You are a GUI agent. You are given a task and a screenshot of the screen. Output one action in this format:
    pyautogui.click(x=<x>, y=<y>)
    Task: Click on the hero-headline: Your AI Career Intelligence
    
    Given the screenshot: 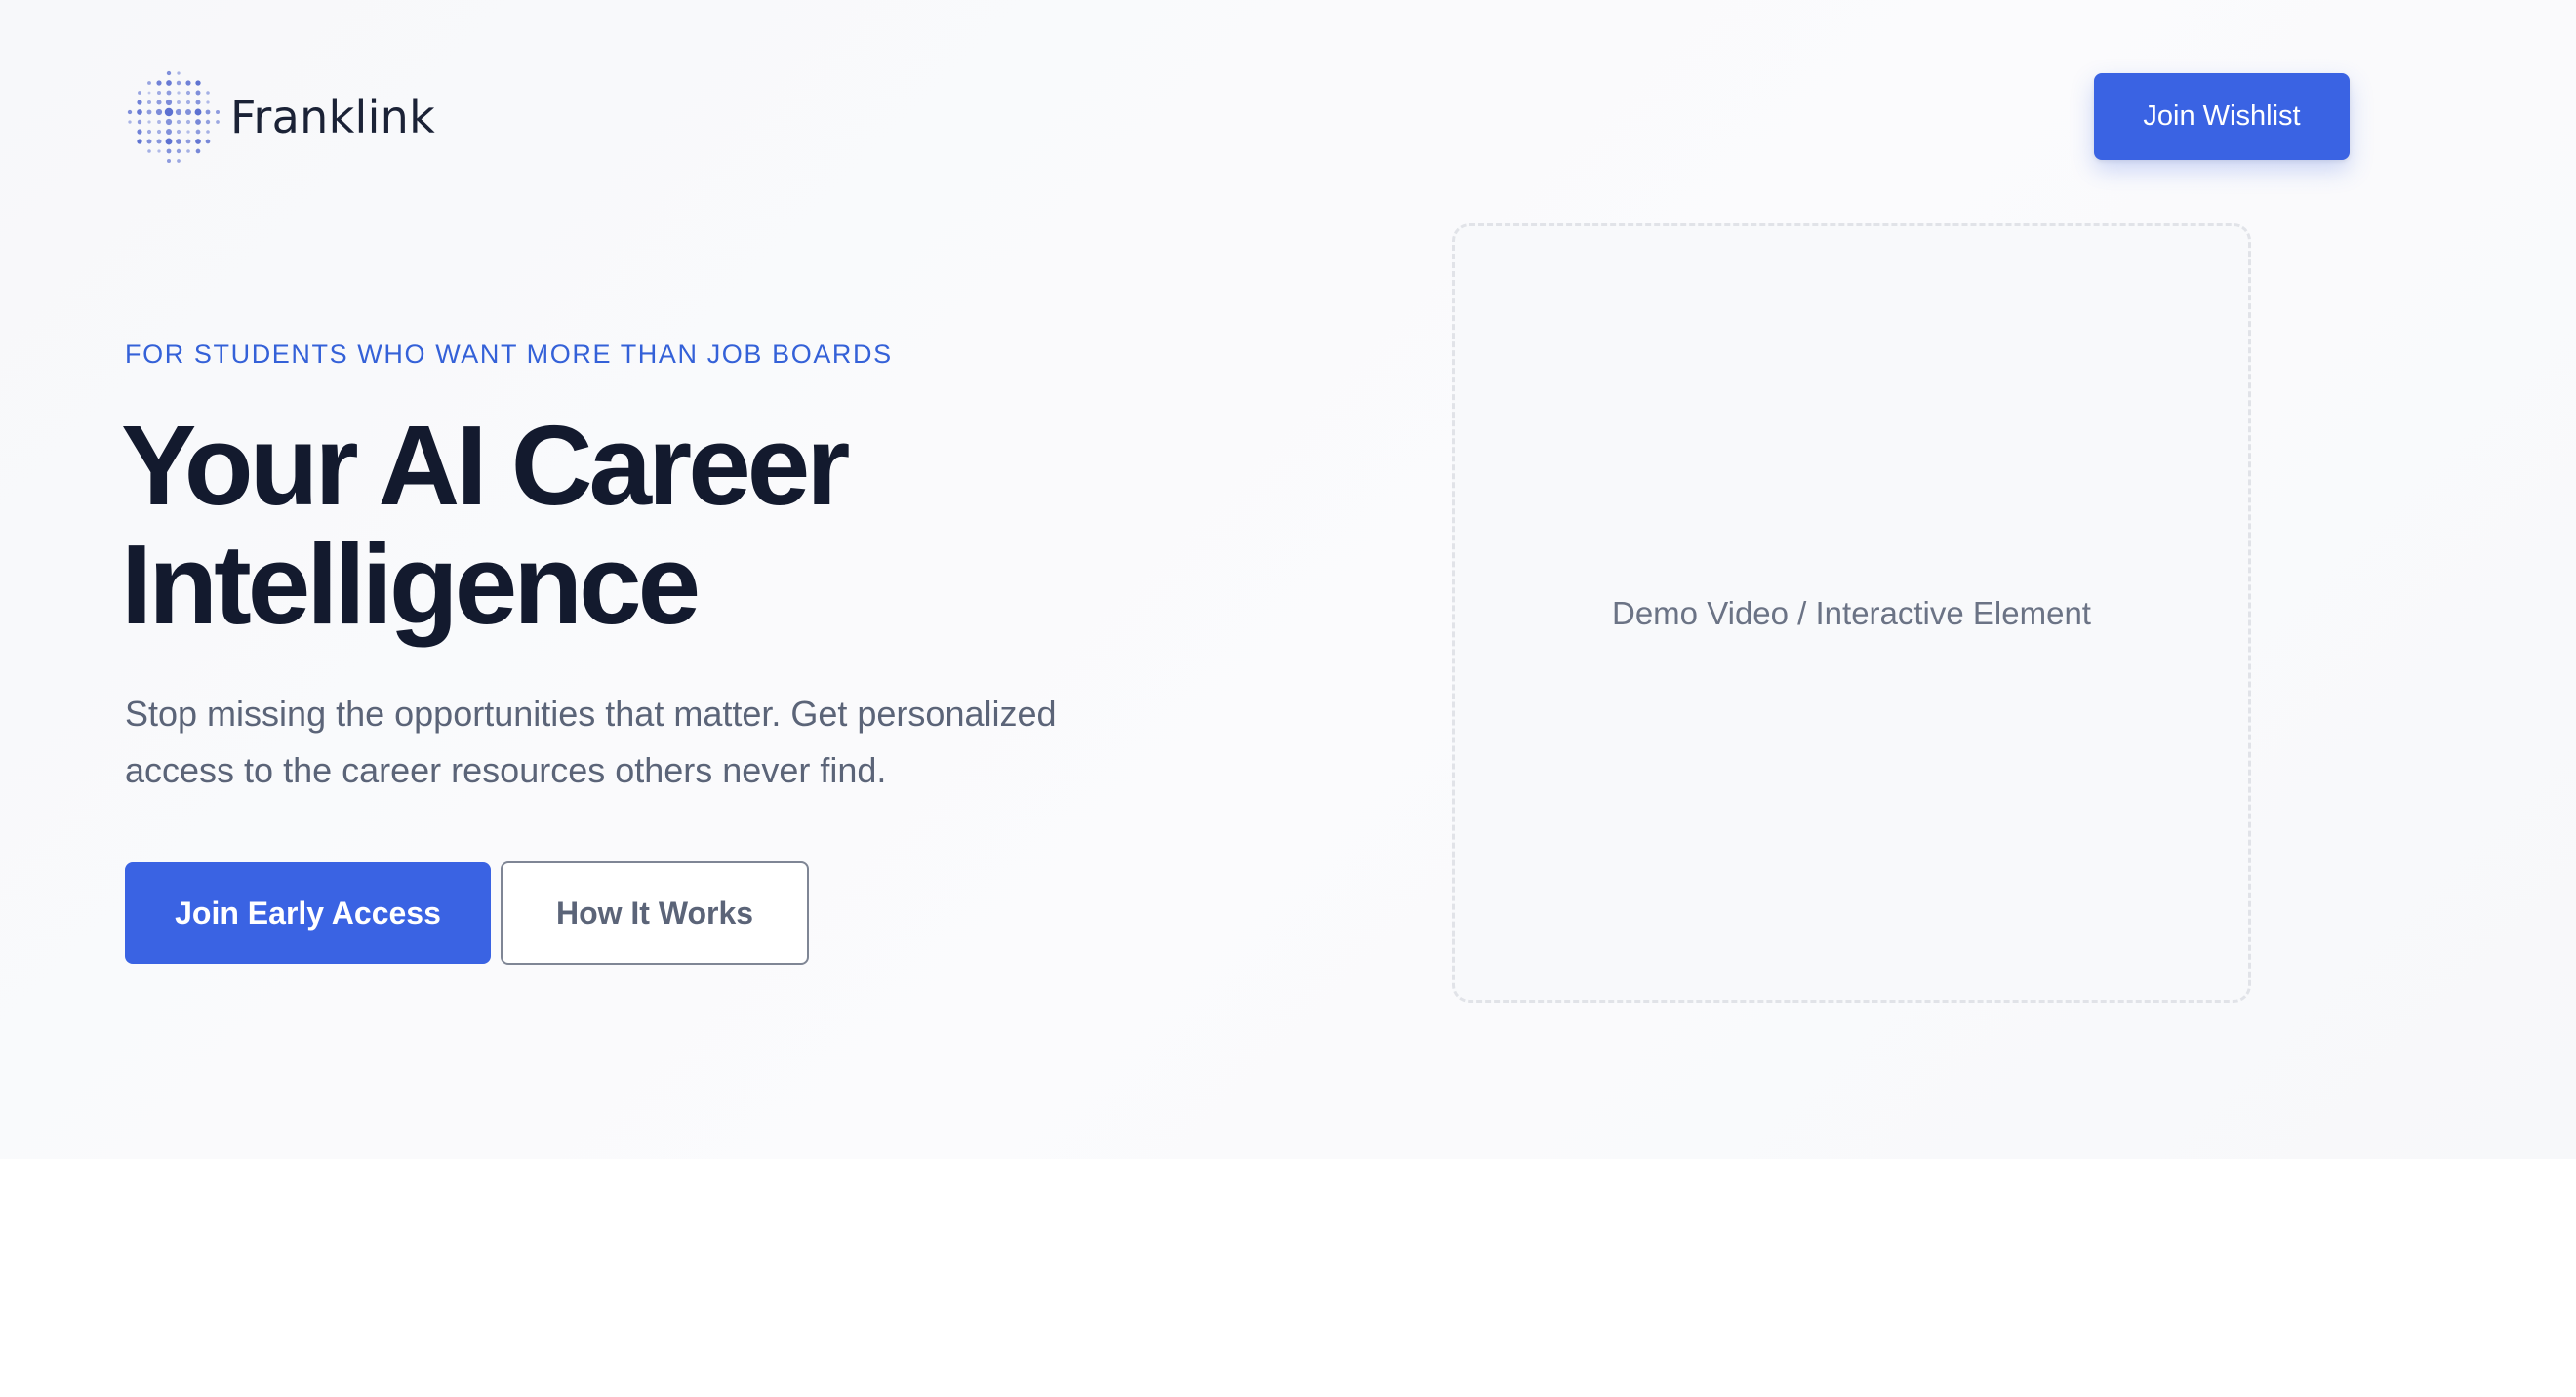 What is the action you would take?
    pyautogui.click(x=657, y=525)
    